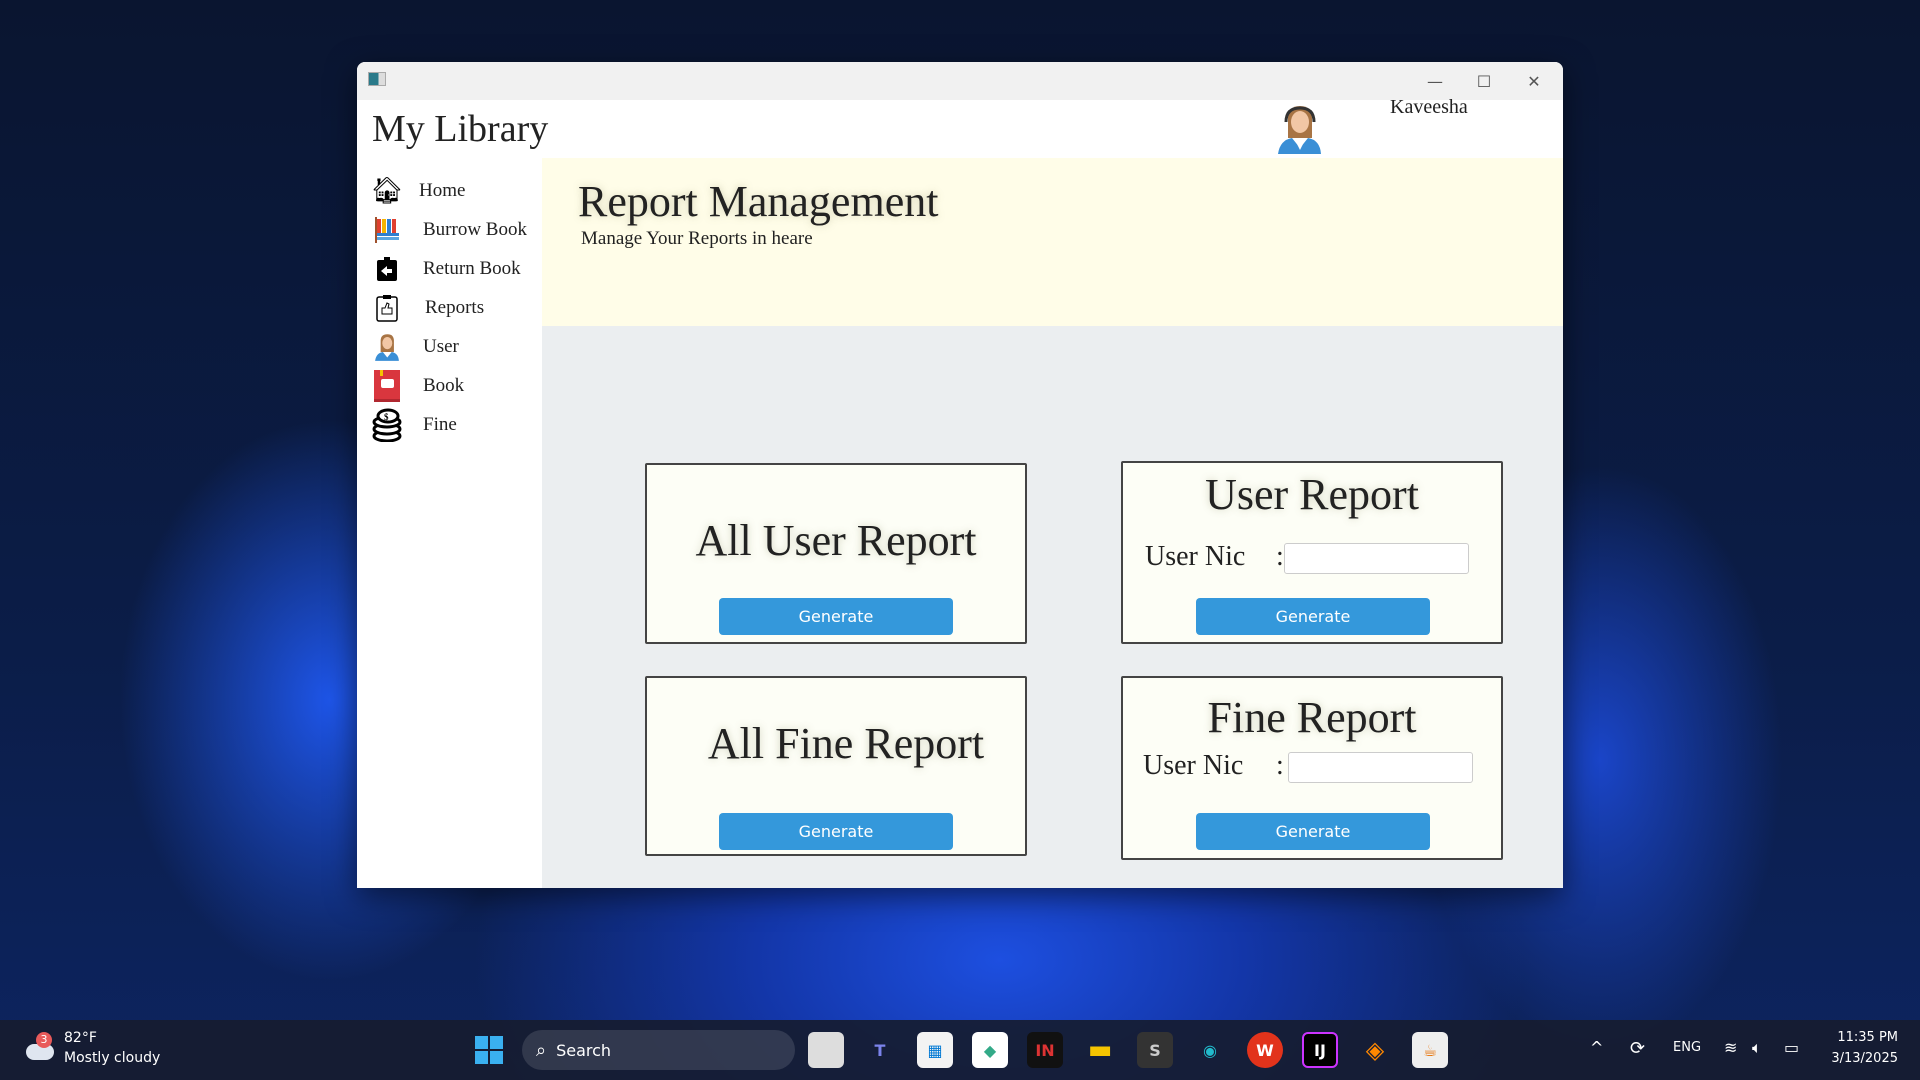  Describe the element at coordinates (1534, 81) in the screenshot. I see `close-button: ✕` at that location.